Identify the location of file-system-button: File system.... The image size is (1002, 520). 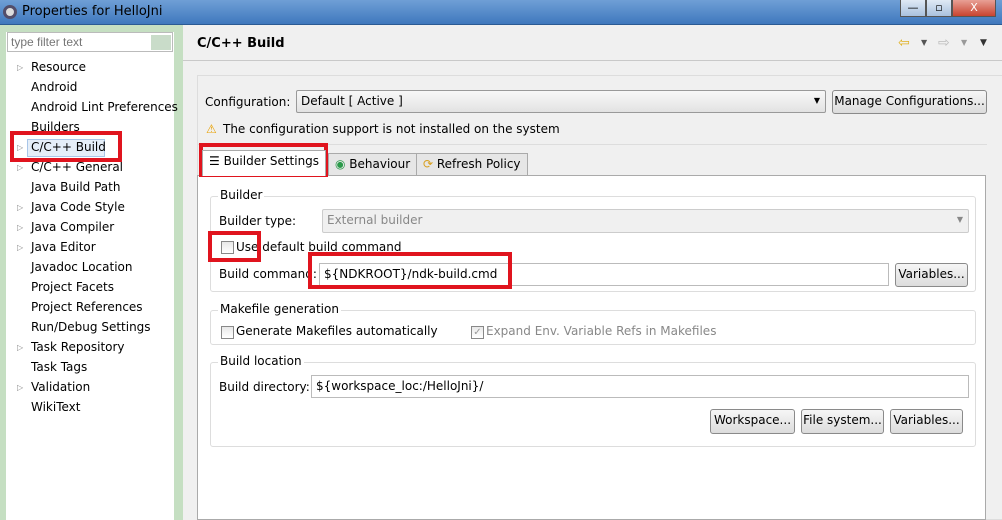
(842, 421).